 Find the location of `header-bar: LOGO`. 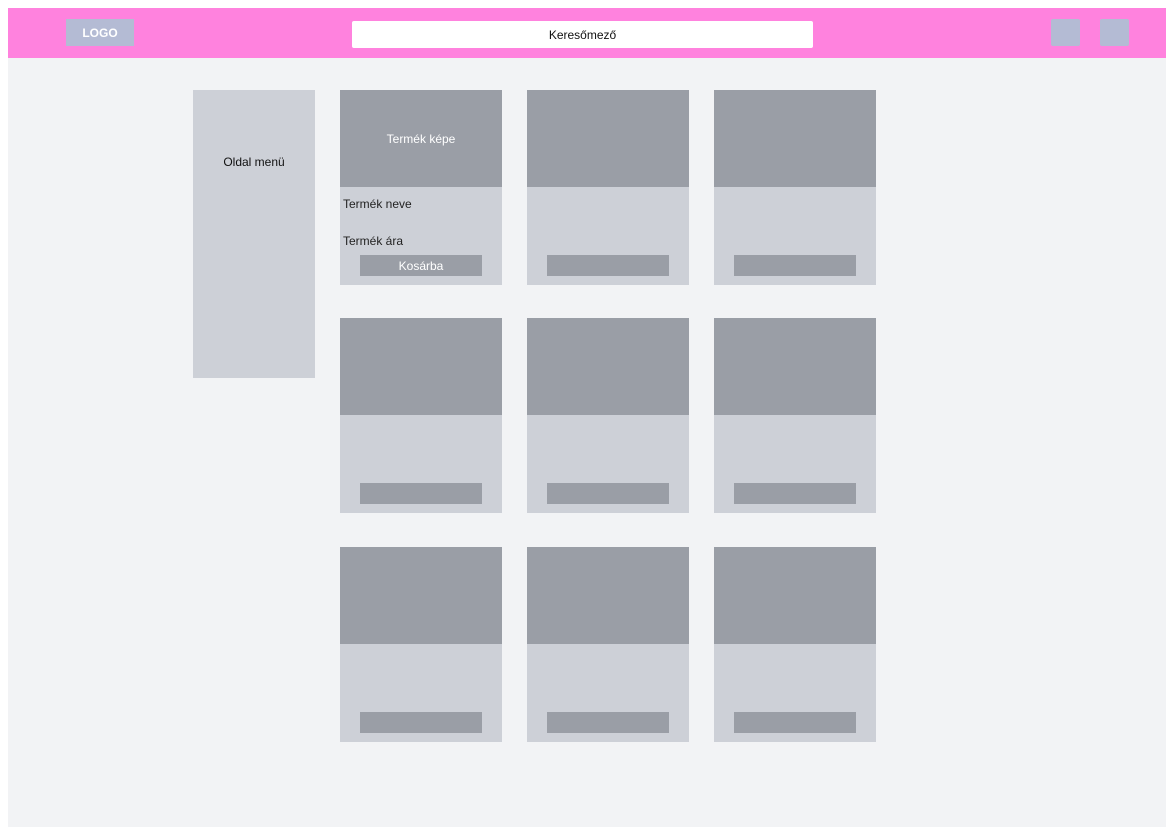

header-bar: LOGO is located at coordinates (587, 33).